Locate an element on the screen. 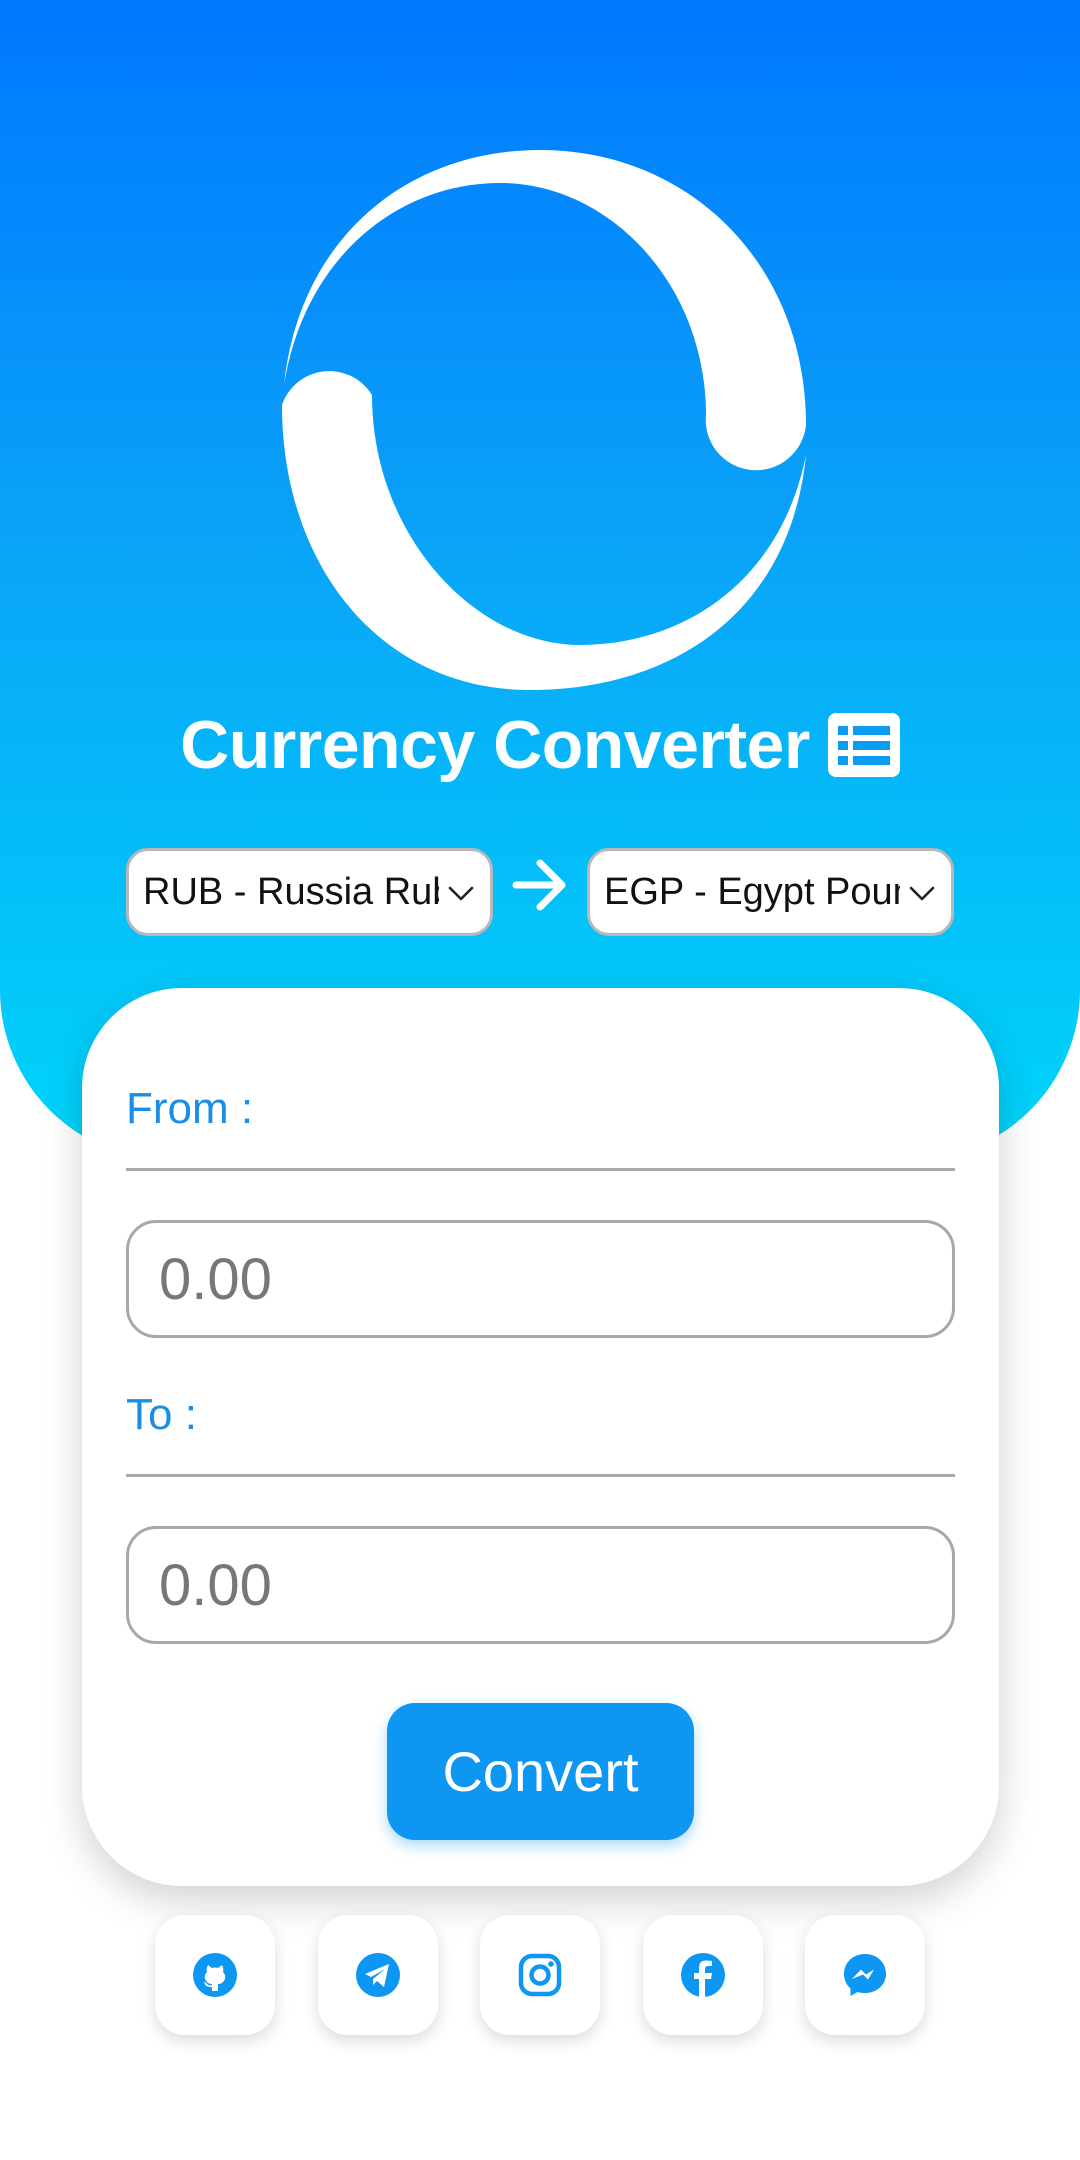 This screenshot has height=2160, width=1080. telegram-button is located at coordinates (378, 1975).